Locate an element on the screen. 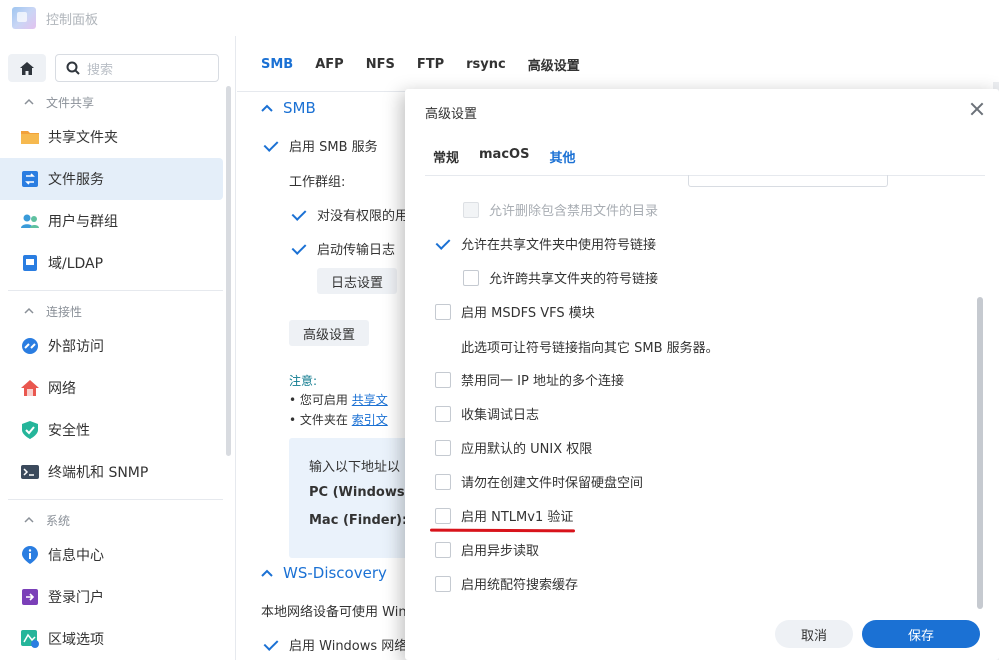  section-title: SMB is located at coordinates (299, 108).